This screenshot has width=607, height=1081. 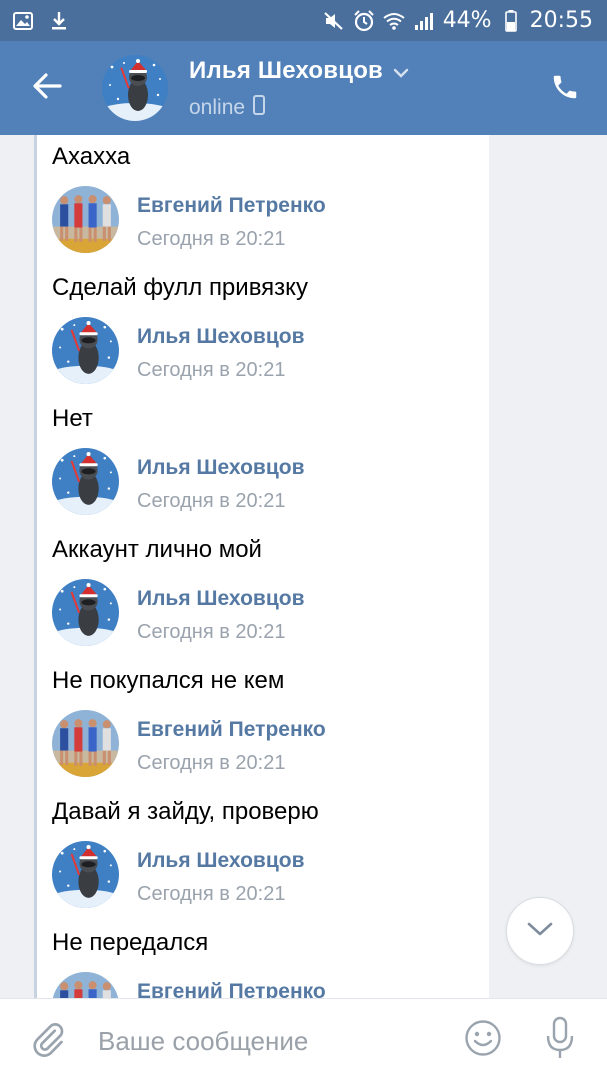 I want to click on message-text: Нет, so click(x=72, y=418).